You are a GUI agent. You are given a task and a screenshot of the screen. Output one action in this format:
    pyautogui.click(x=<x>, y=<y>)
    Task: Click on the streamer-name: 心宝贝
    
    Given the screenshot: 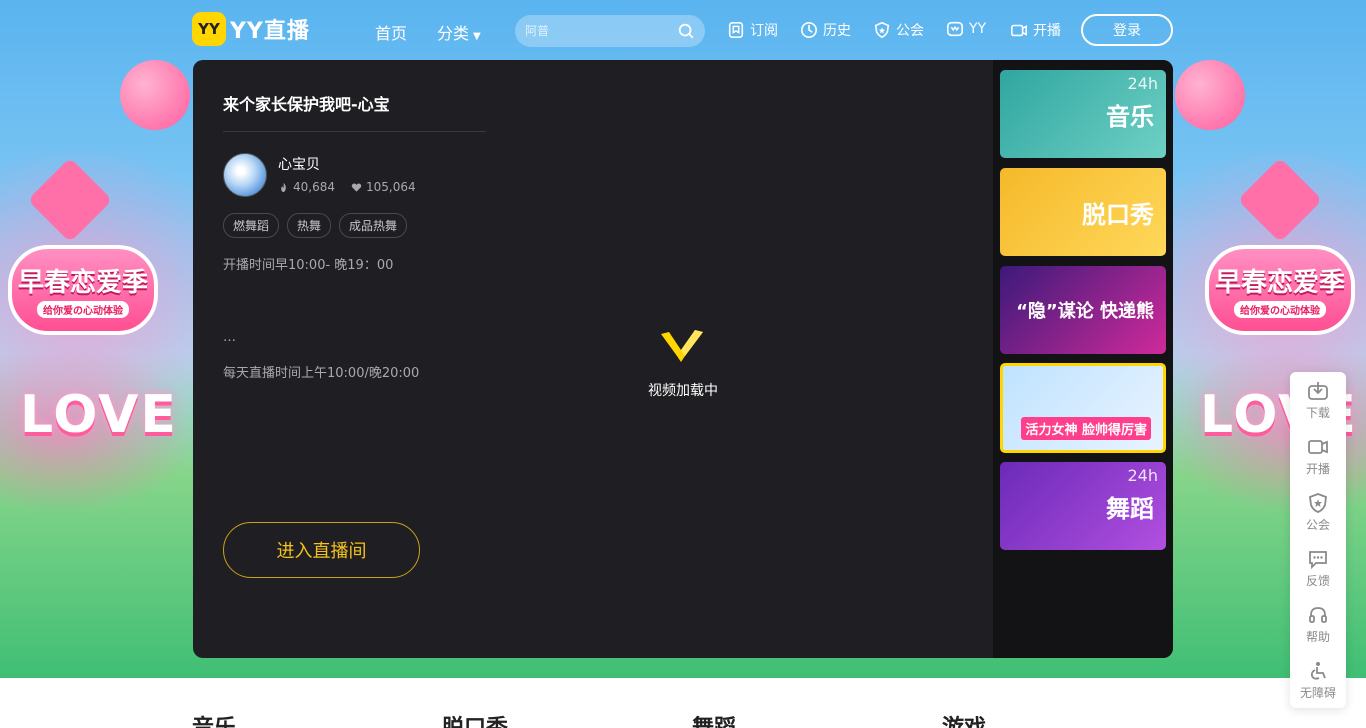 What is the action you would take?
    pyautogui.click(x=299, y=164)
    